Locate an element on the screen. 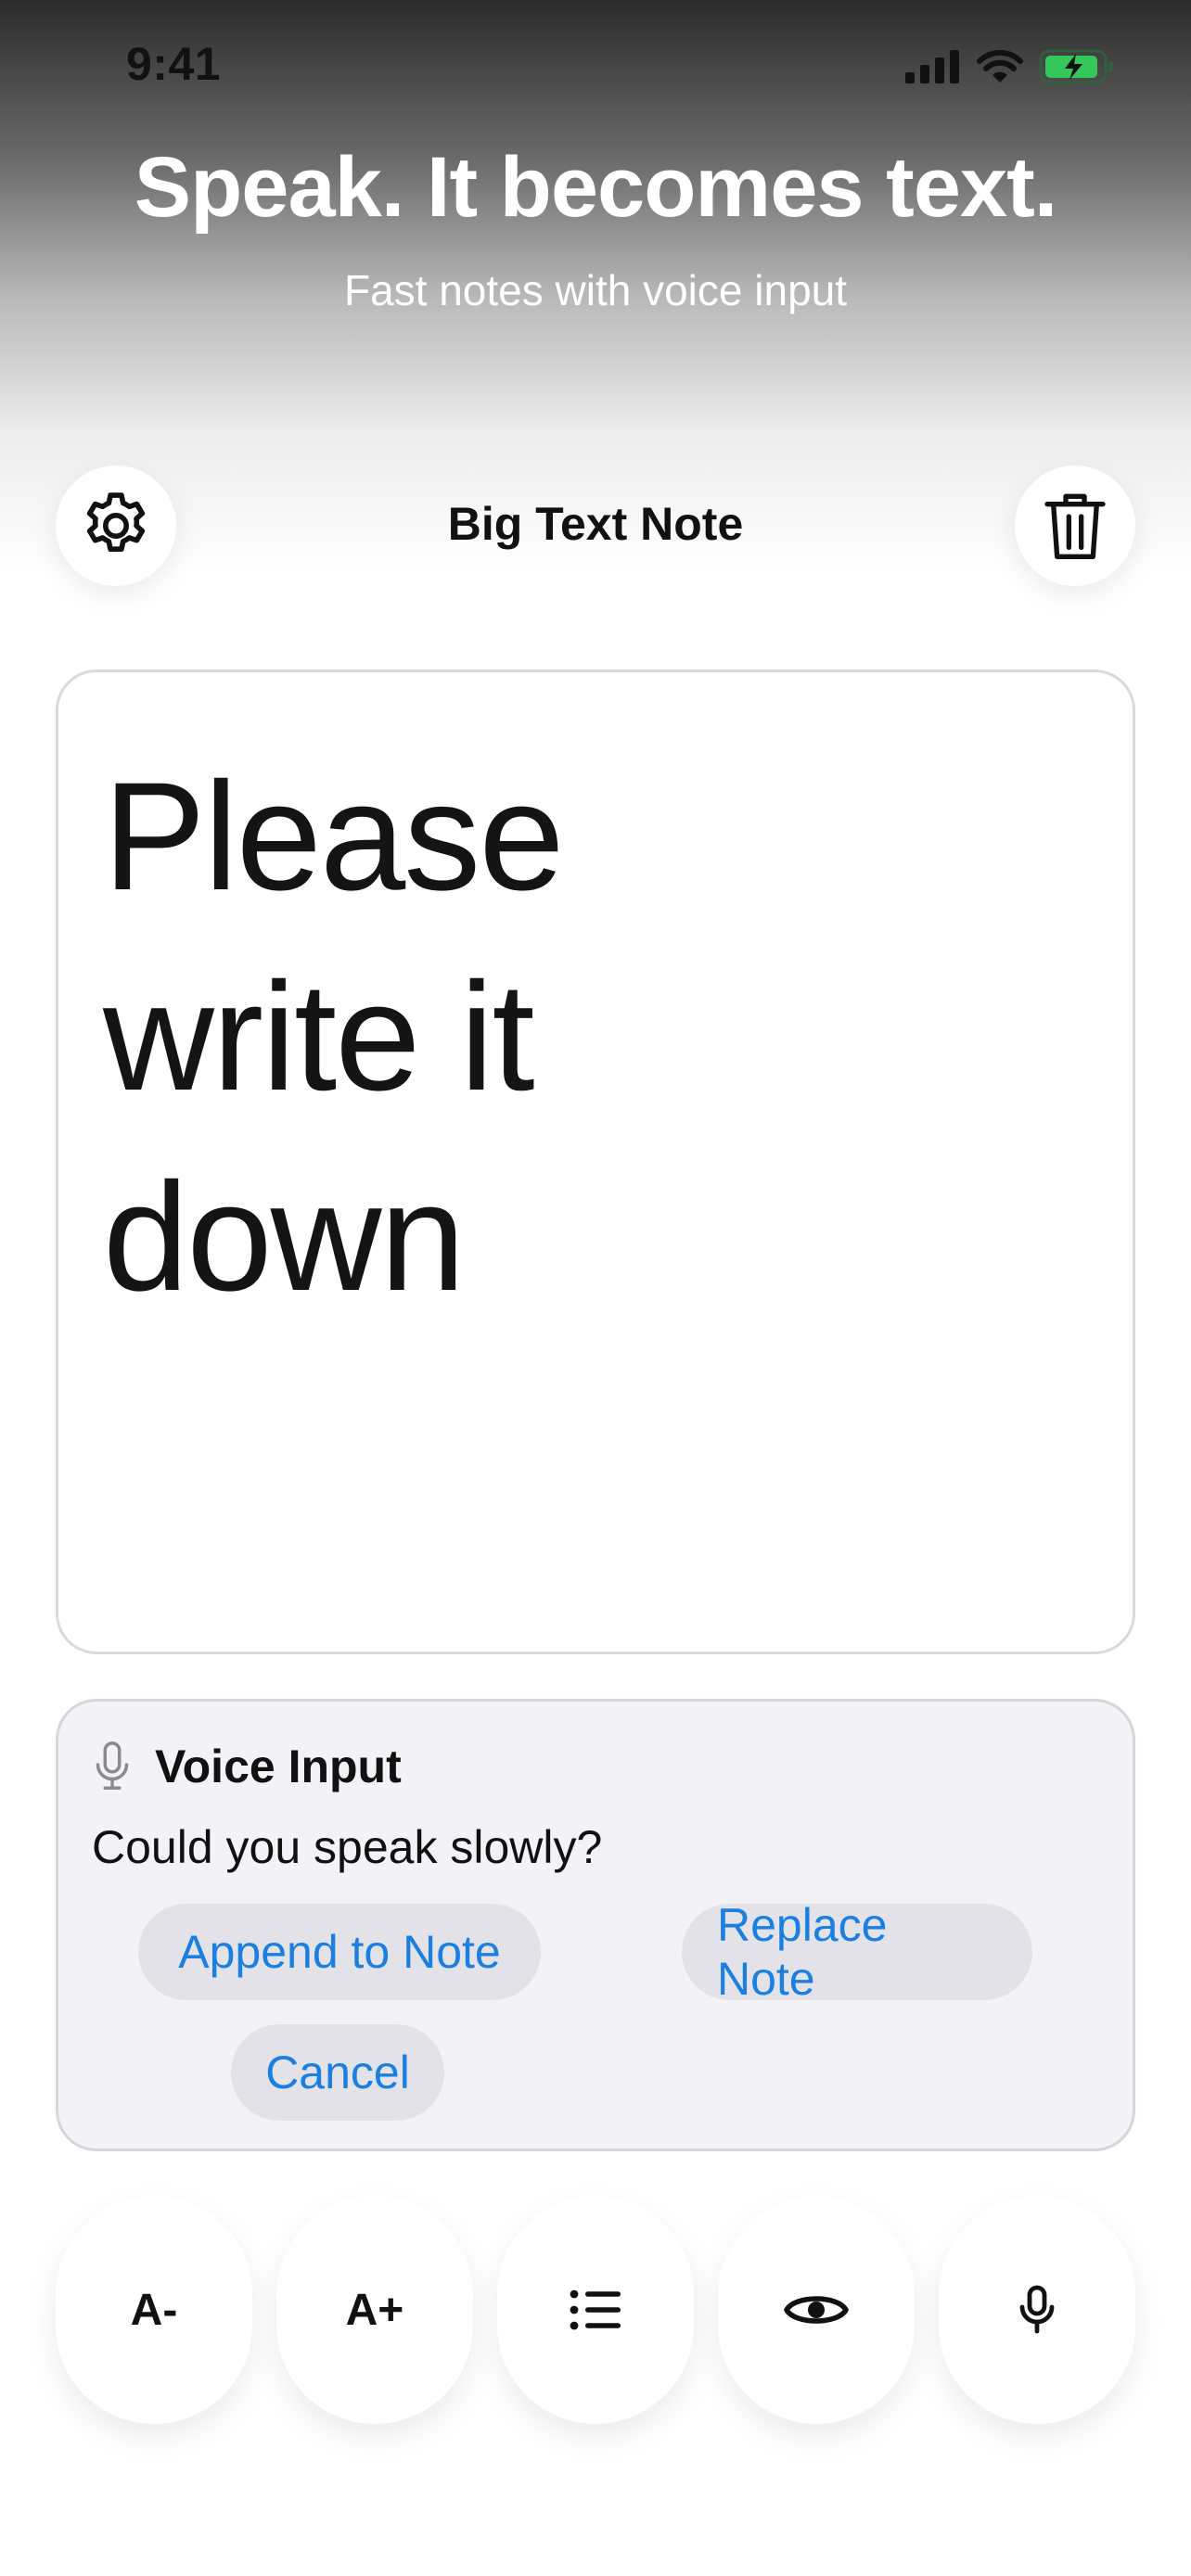  increase-font-button: A+ is located at coordinates (374, 2310).